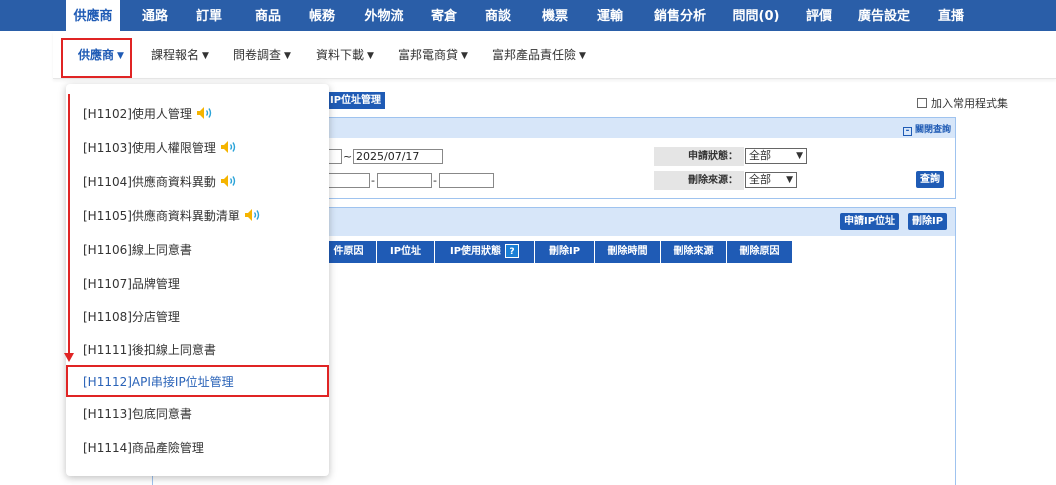  What do you see at coordinates (713, 180) in the screenshot?
I see `source-label: 刪除來源：` at bounding box center [713, 180].